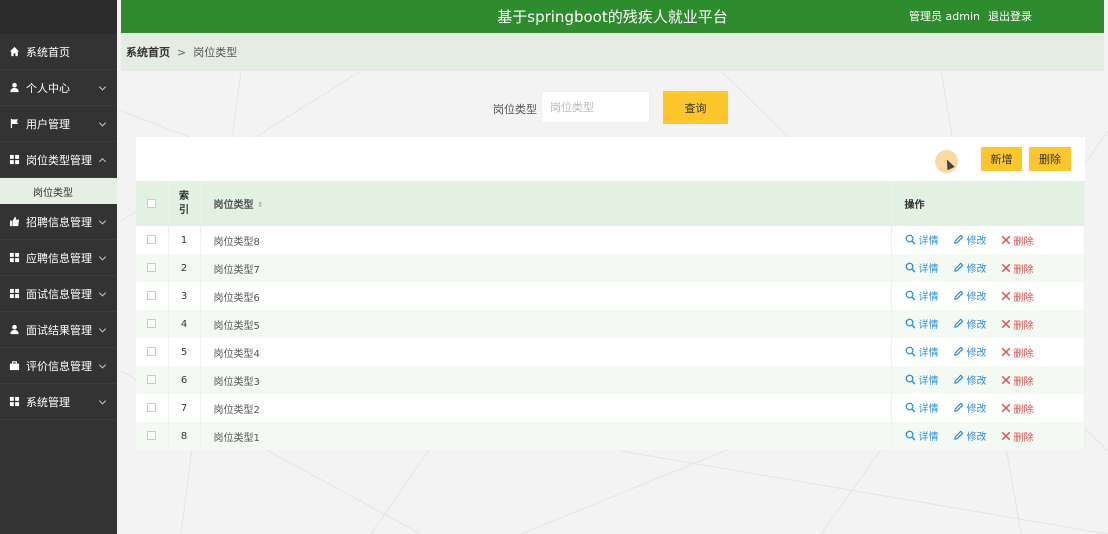 The image size is (1108, 534). What do you see at coordinates (1001, 159) in the screenshot?
I see `add-button: 新增` at bounding box center [1001, 159].